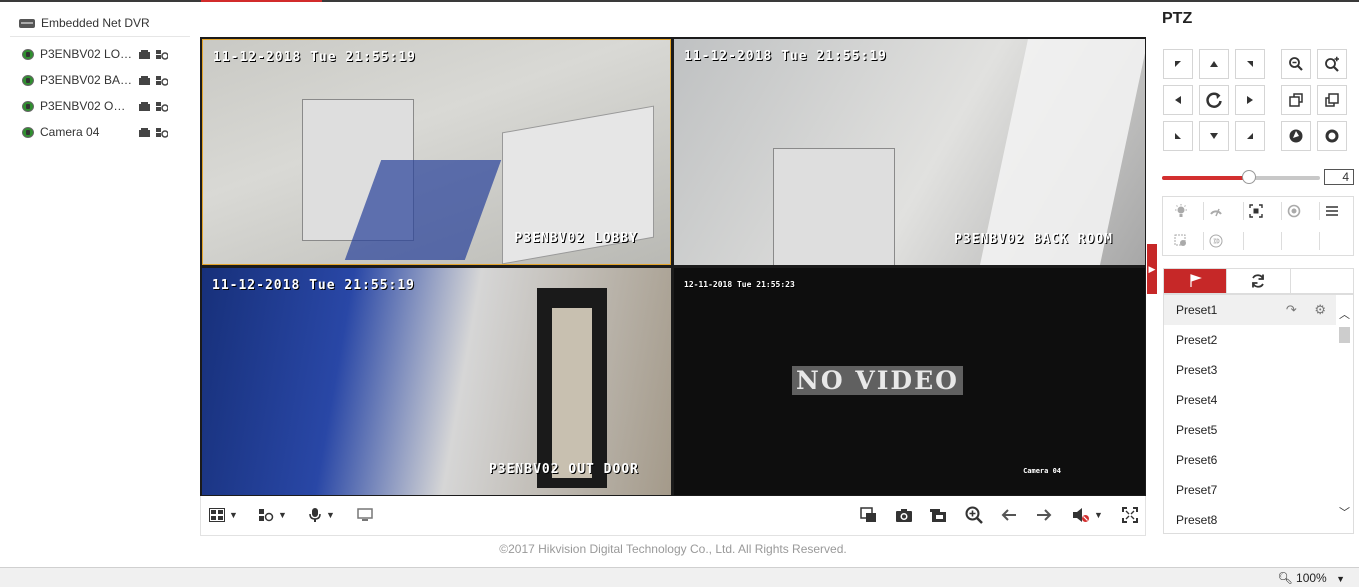 Image resolution: width=1359 pixels, height=587 pixels. What do you see at coordinates (1250, 490) in the screenshot?
I see `preset-item: Preset7` at bounding box center [1250, 490].